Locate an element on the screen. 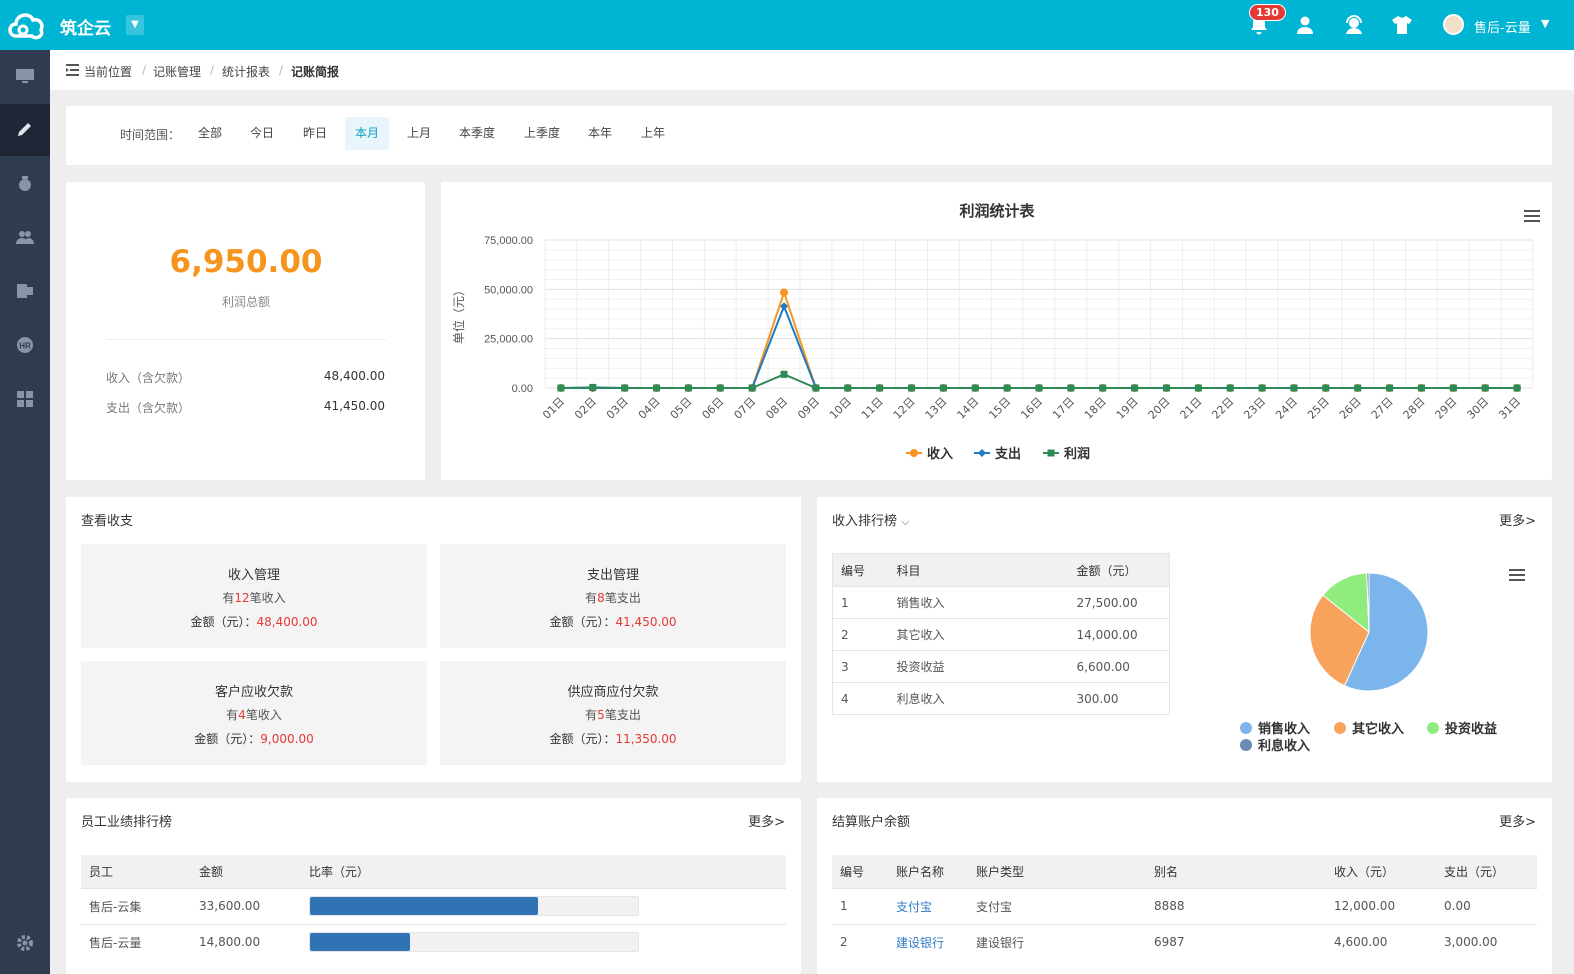 This screenshot has height=974, width=1574. payables-tile: 供应商应付欠款 有5笔支出 金额（元）：11,350.00 is located at coordinates (613, 713).